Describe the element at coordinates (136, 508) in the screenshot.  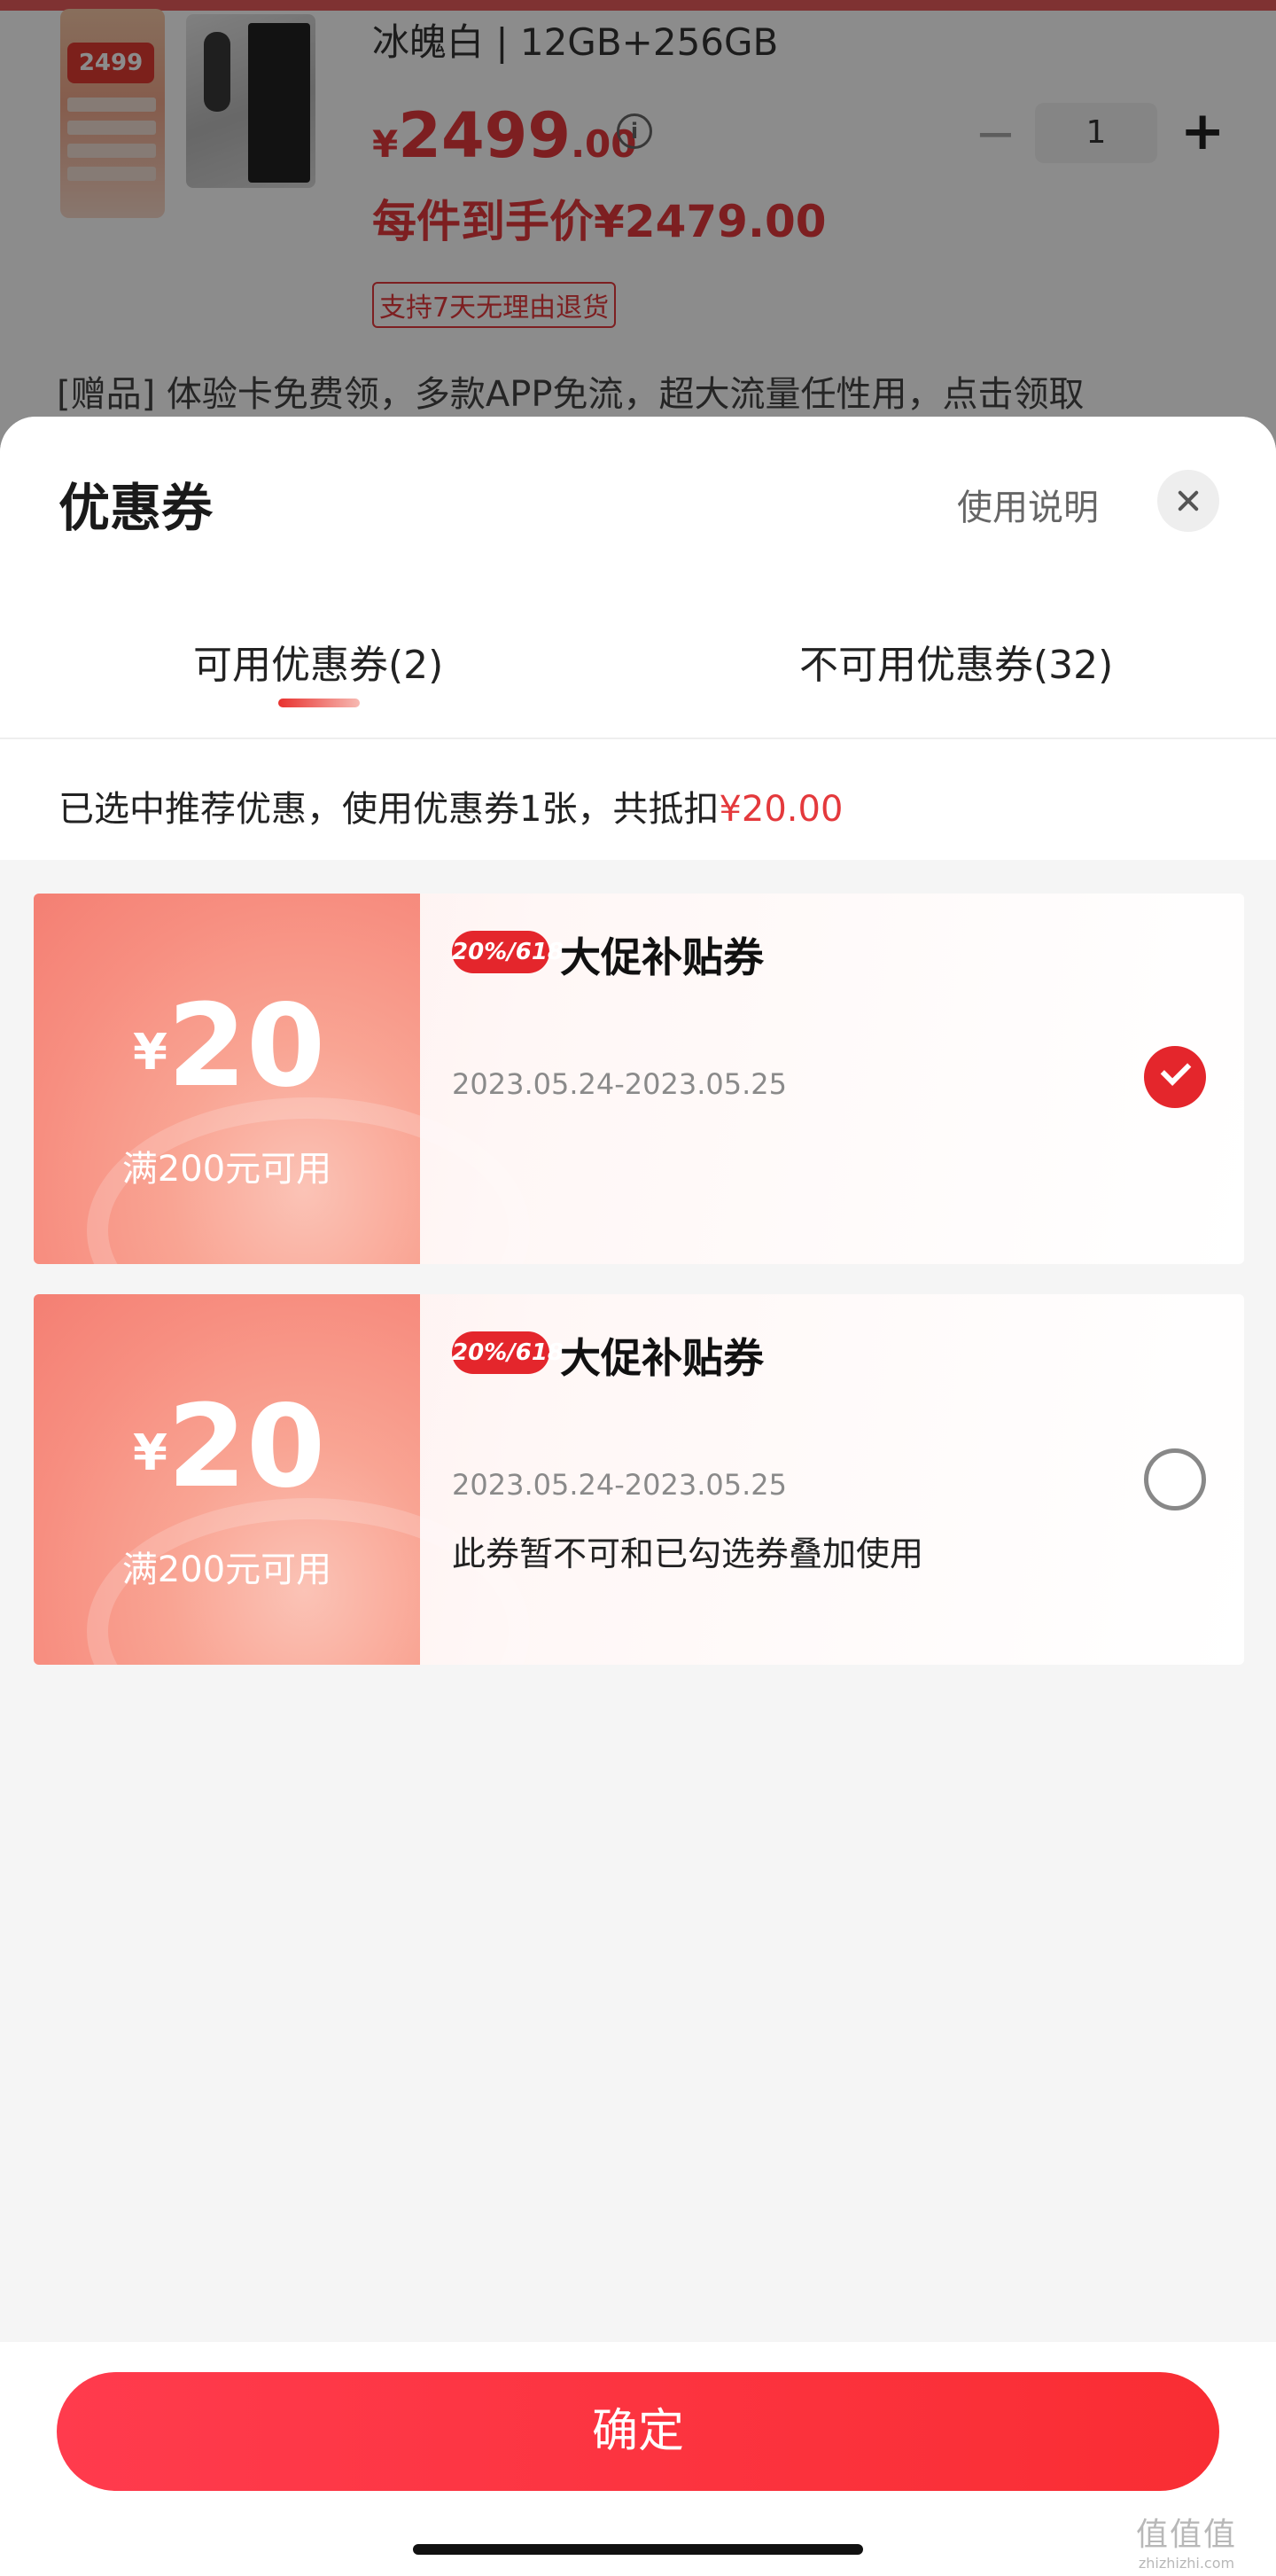
I see `sheet-title: 优惠券` at that location.